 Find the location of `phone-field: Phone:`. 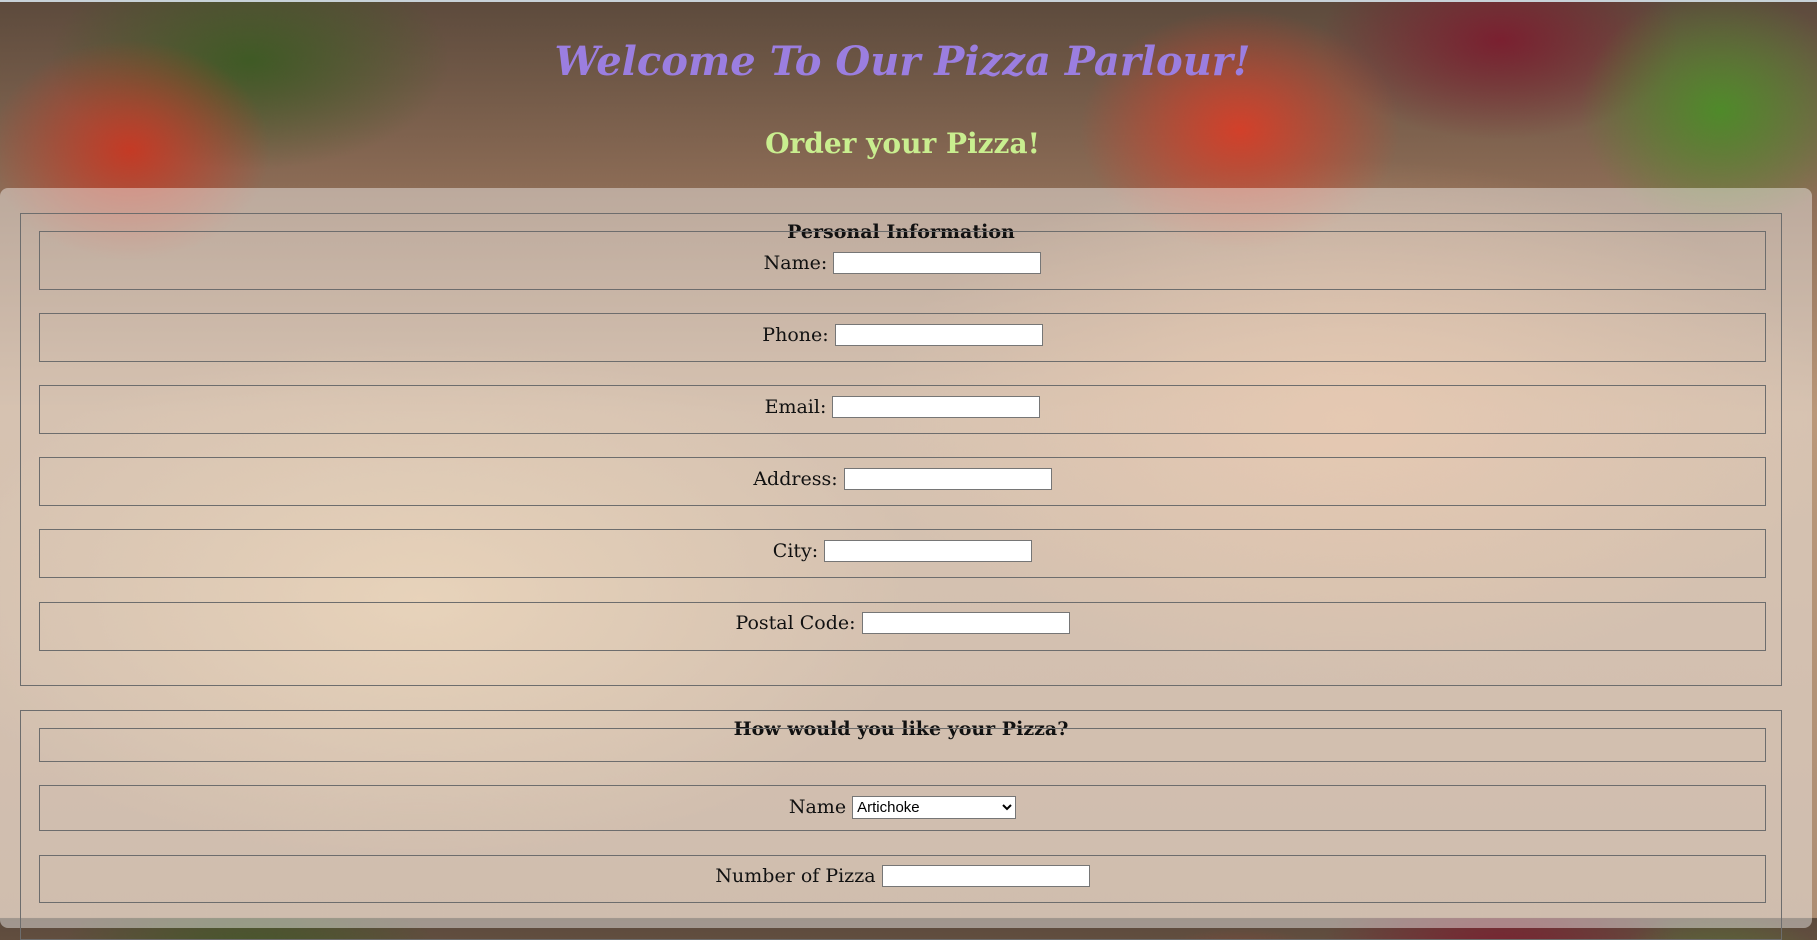

phone-field: Phone: is located at coordinates (902, 334).